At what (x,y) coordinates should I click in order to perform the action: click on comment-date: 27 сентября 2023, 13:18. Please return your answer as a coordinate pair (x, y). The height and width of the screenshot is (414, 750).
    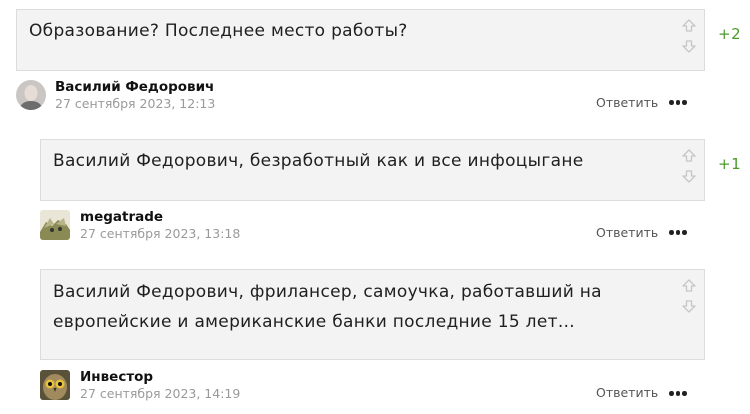
    Looking at the image, I should click on (160, 233).